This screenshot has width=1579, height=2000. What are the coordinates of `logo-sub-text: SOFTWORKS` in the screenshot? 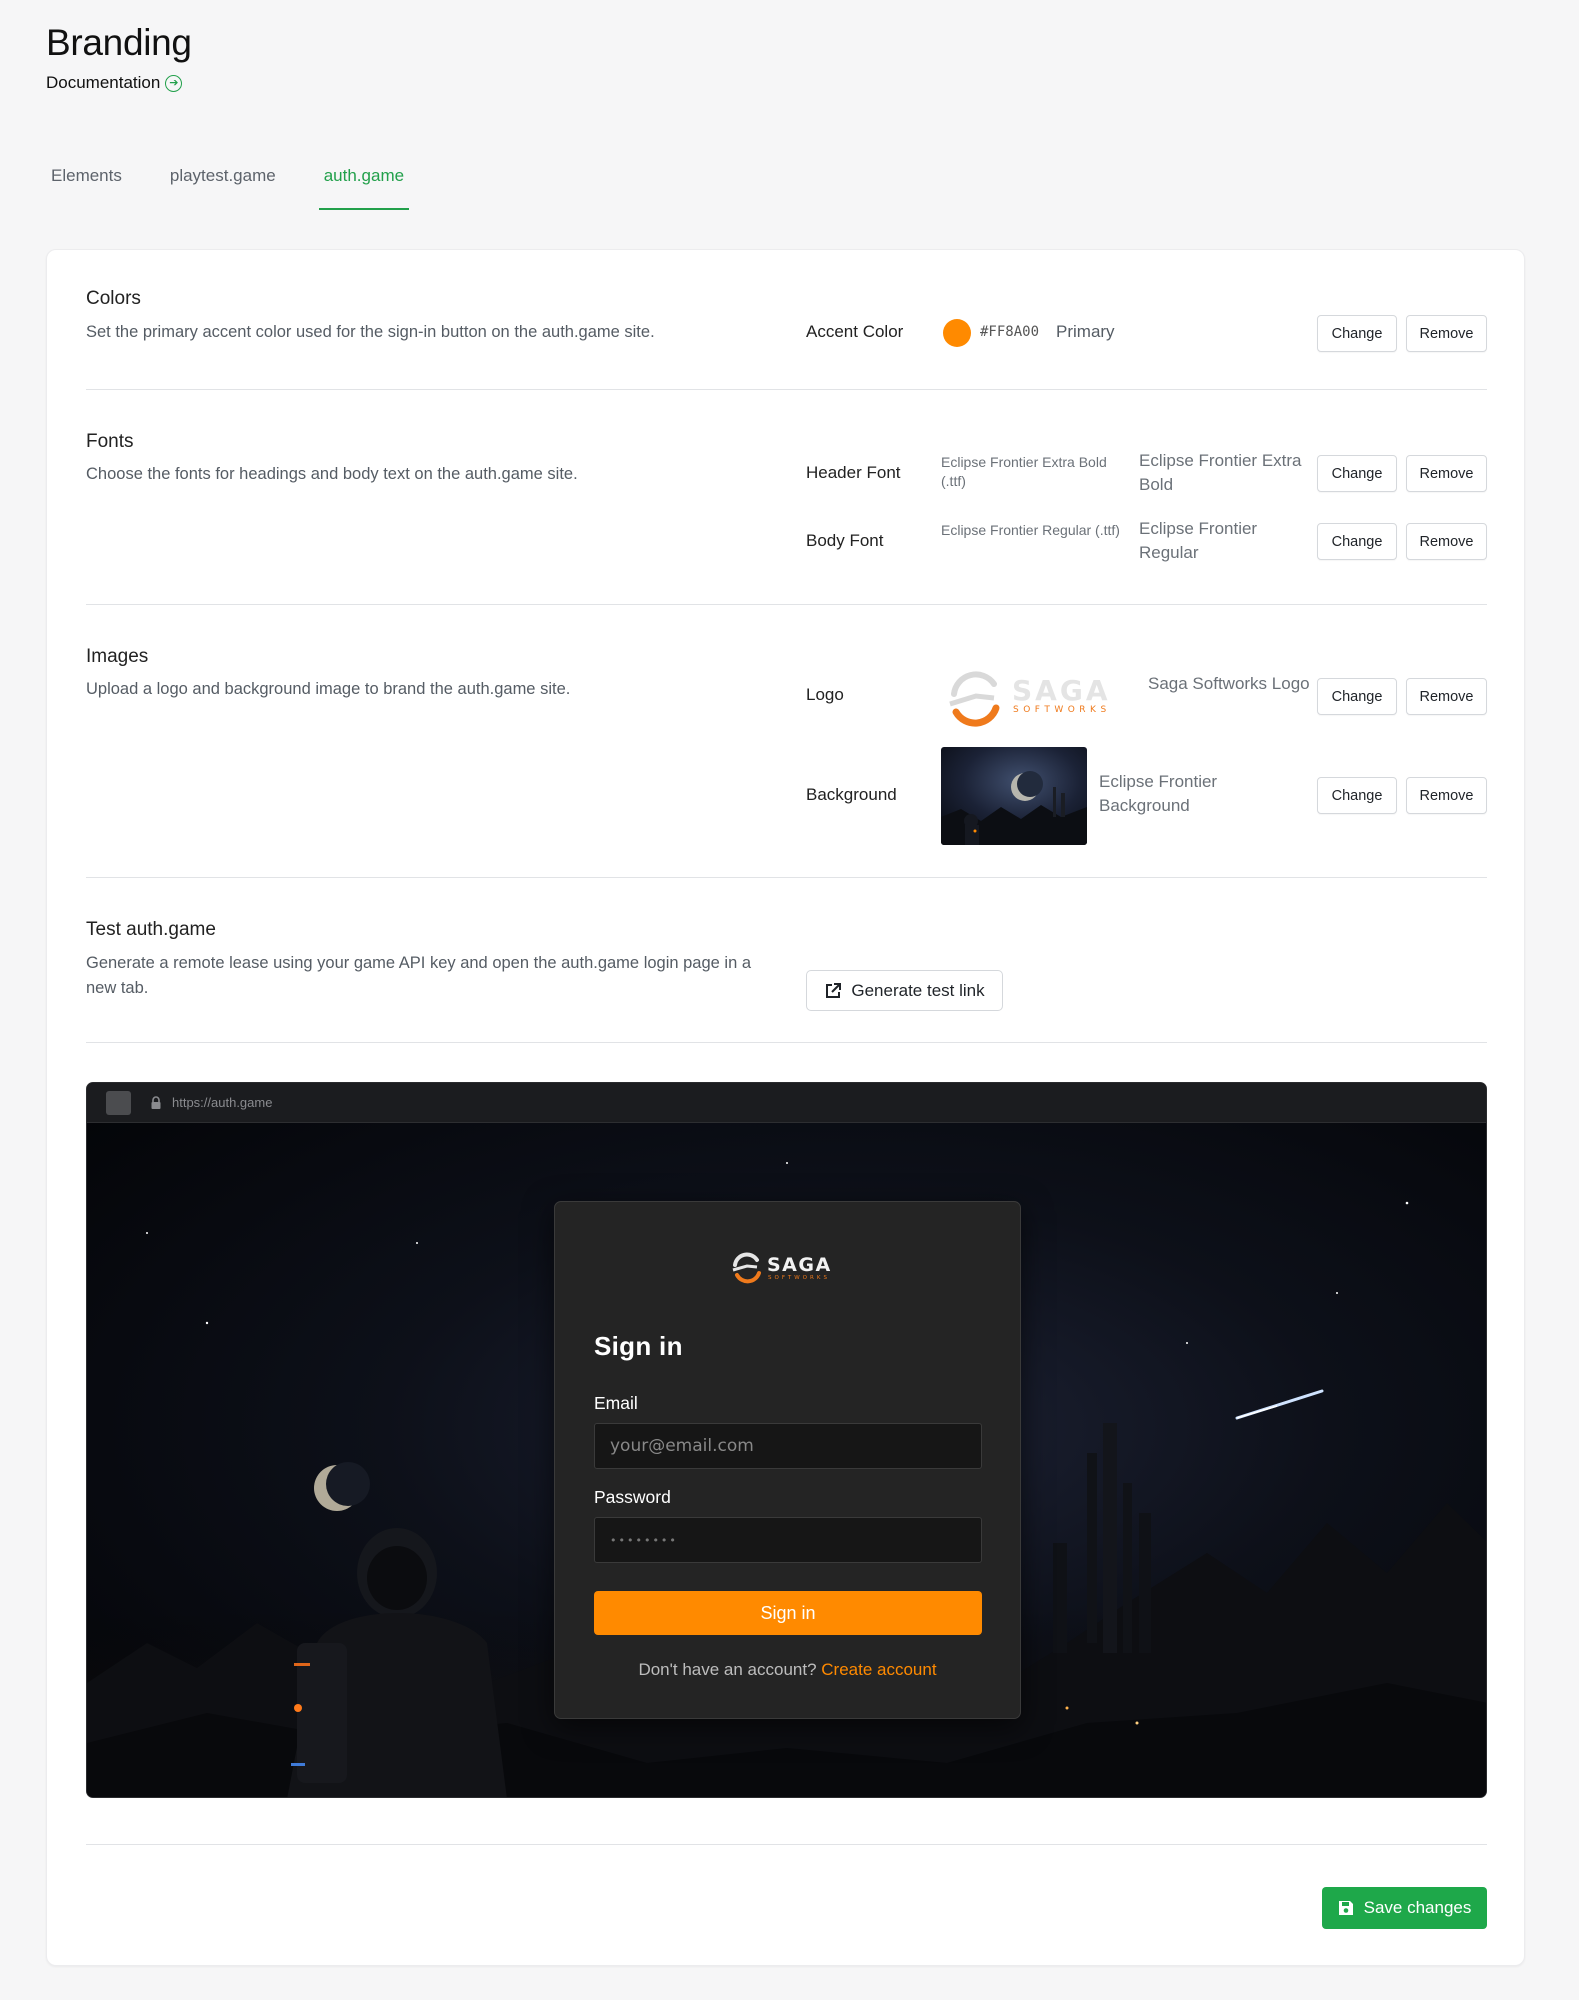 It's located at (1062, 710).